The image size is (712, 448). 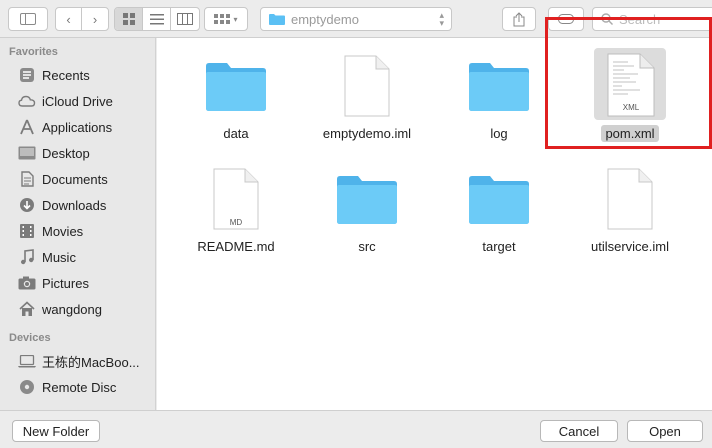 What do you see at coordinates (441, 19) in the screenshot?
I see `updown-arrows-icon: ▴ ▾` at bounding box center [441, 19].